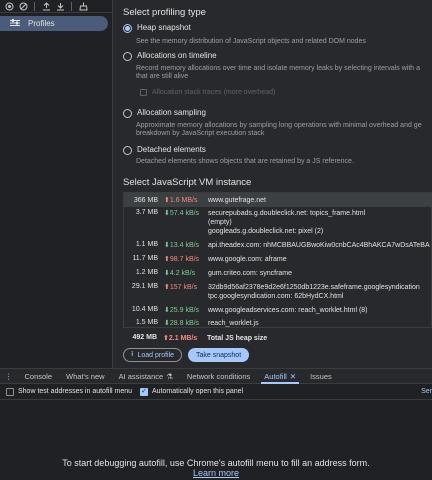 The height and width of the screenshot is (480, 432). I want to click on clear-icon, so click(23, 6).